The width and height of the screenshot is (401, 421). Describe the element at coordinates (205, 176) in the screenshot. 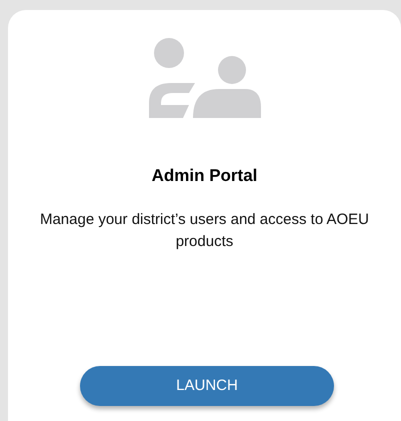

I see `card-title: Admin Portal` at that location.